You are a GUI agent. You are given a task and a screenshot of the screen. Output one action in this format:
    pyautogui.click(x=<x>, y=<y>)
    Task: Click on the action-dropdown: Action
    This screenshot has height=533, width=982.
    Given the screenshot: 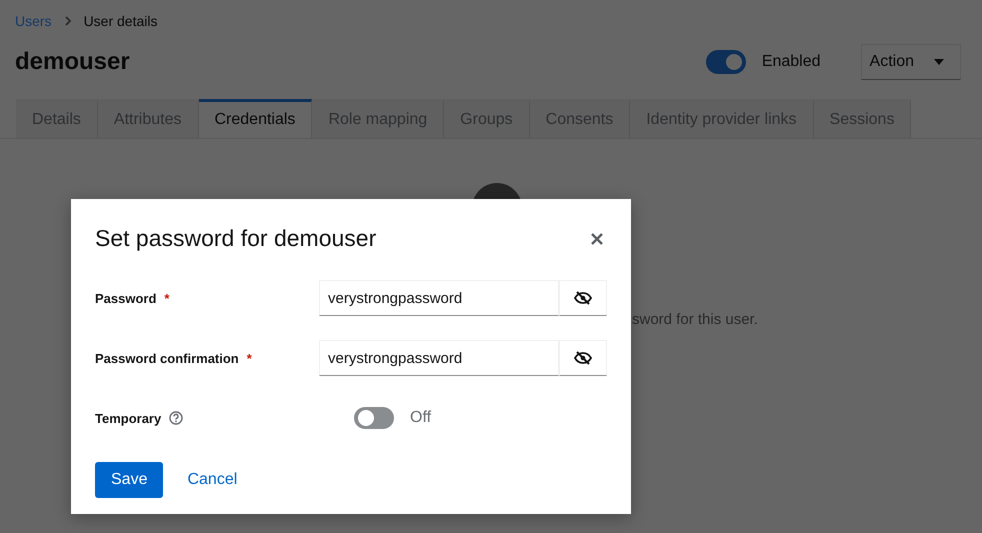 What is the action you would take?
    pyautogui.click(x=910, y=62)
    